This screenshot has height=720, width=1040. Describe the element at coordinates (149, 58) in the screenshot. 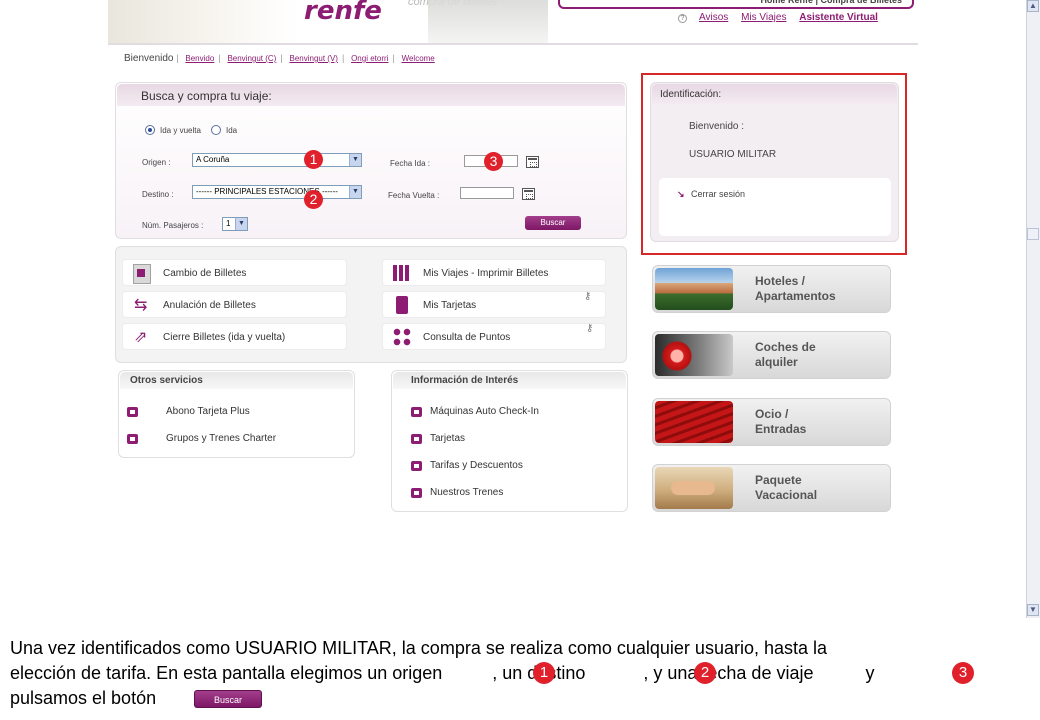

I see `lang-current: Bienvenido` at that location.